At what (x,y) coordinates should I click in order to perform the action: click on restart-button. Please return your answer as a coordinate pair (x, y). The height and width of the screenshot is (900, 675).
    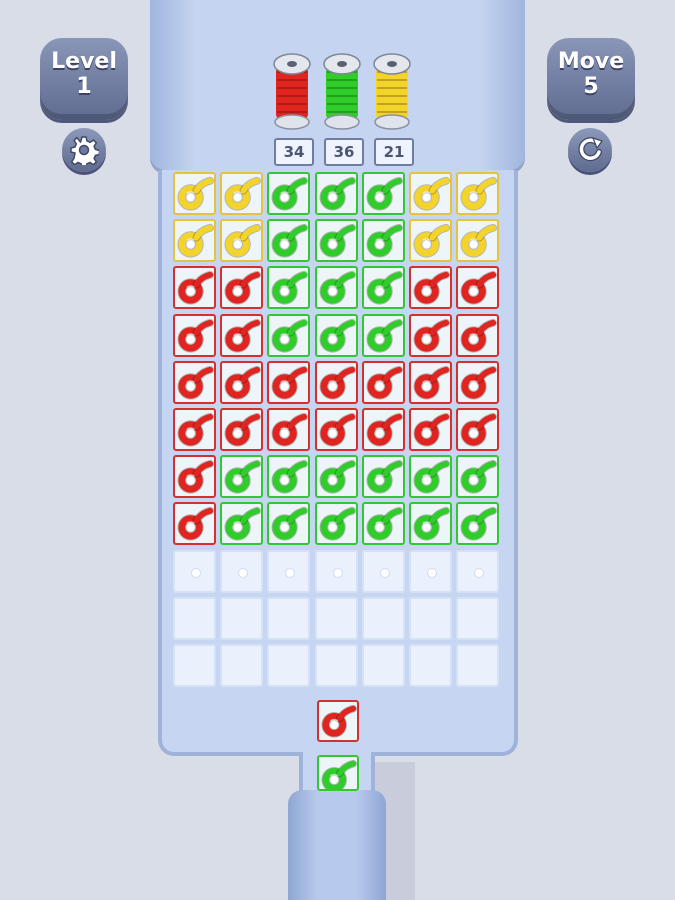
    Looking at the image, I should click on (590, 150).